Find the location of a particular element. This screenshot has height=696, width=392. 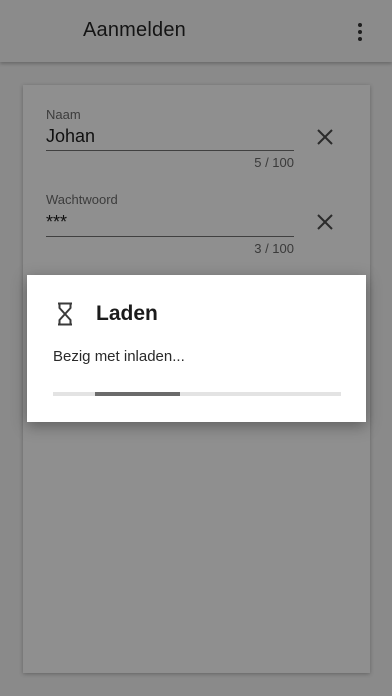

password-field: *** is located at coordinates (56, 222).